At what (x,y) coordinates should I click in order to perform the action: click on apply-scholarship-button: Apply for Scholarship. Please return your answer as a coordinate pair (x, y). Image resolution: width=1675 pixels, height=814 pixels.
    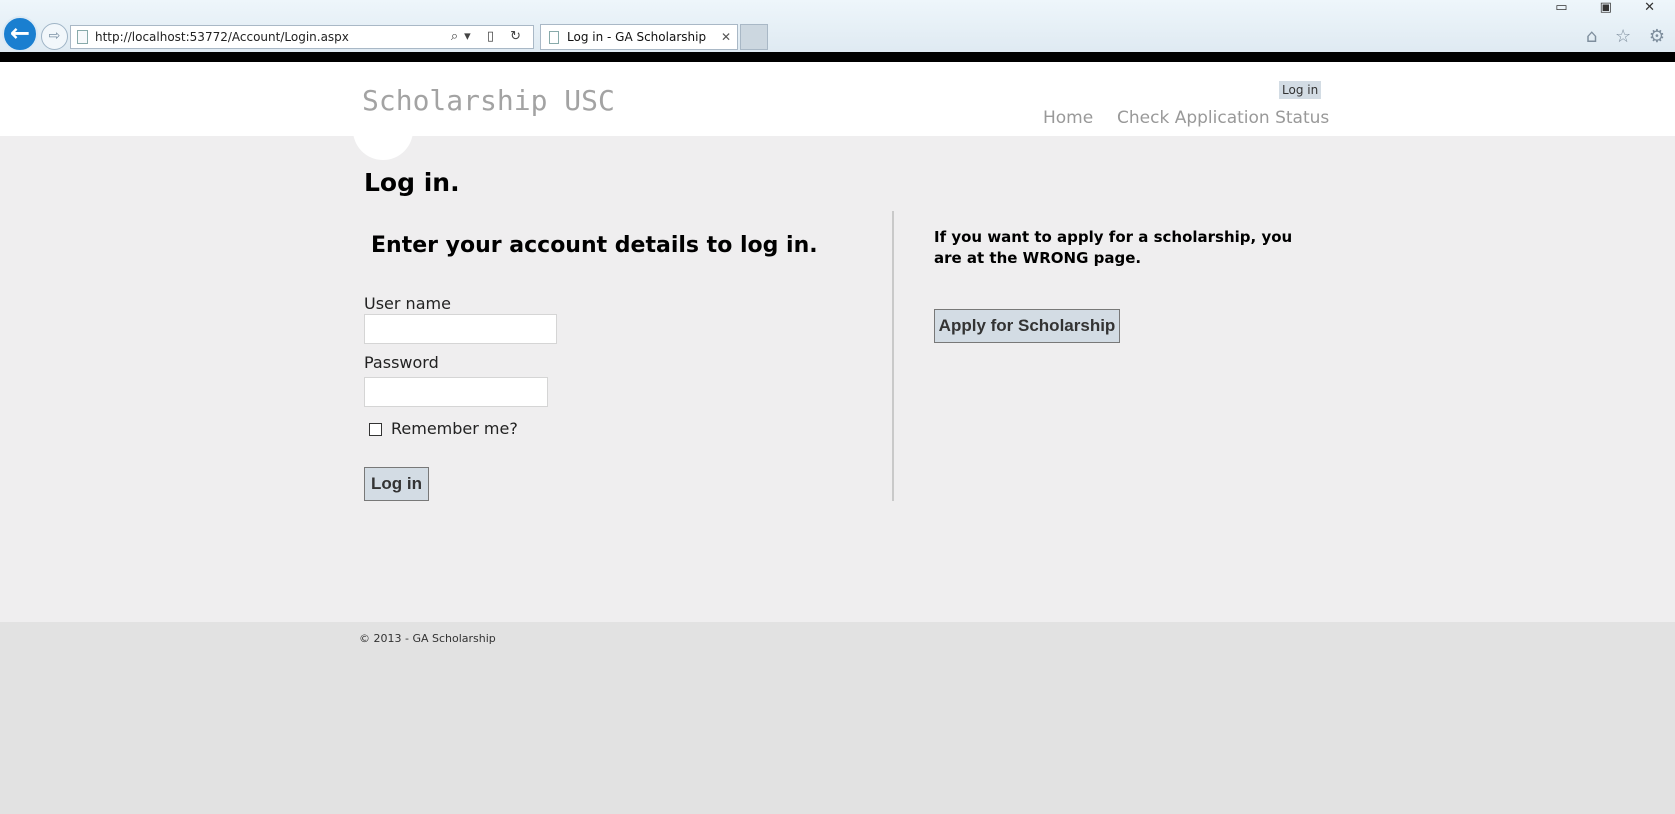
    Looking at the image, I should click on (1027, 326).